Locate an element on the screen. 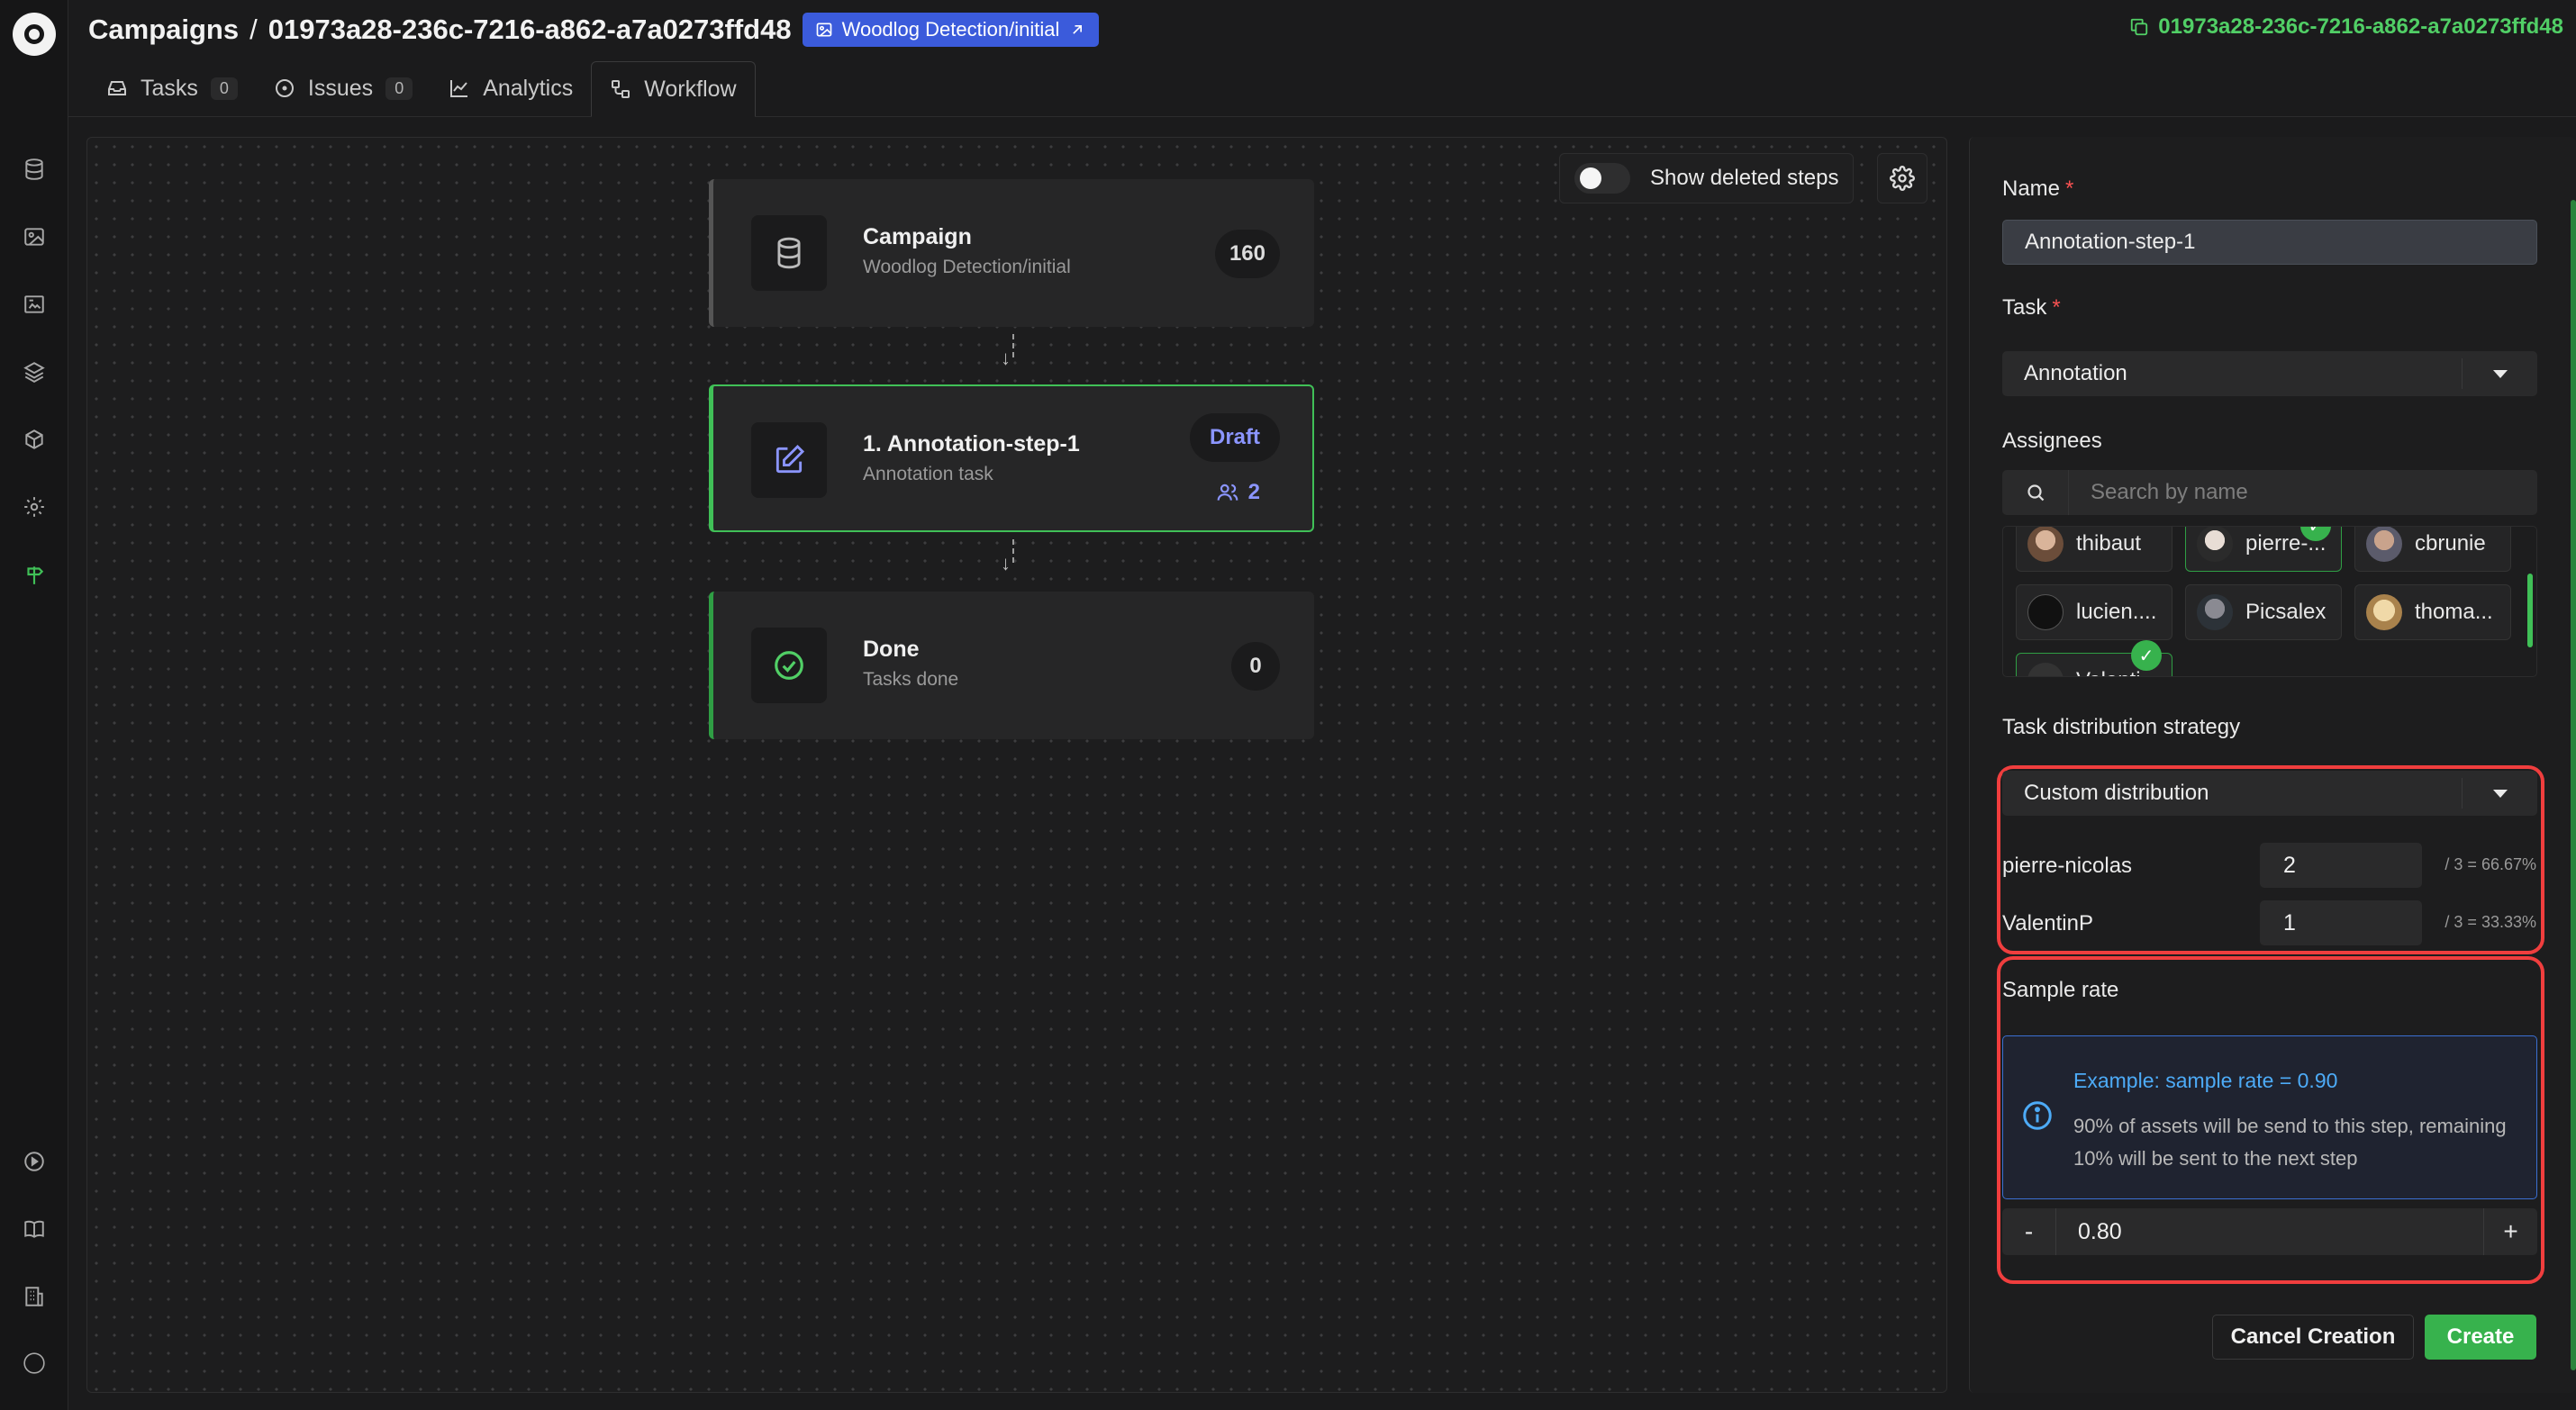 Image resolution: width=2576 pixels, height=1410 pixels. gear-icon is located at coordinates (1902, 178).